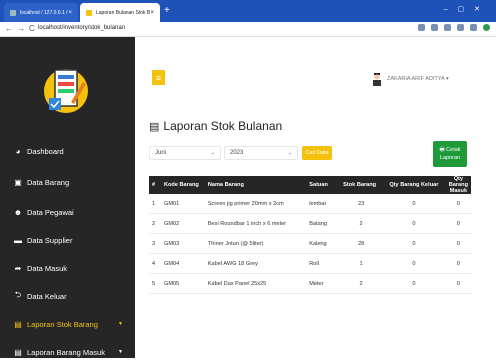  Describe the element at coordinates (261, 153) in the screenshot. I see `year-select: 2023 ⌄` at that location.